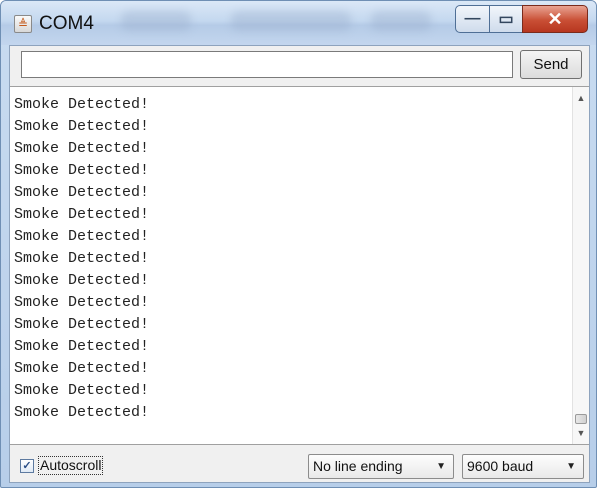  I want to click on close-button: ✕, so click(555, 19).